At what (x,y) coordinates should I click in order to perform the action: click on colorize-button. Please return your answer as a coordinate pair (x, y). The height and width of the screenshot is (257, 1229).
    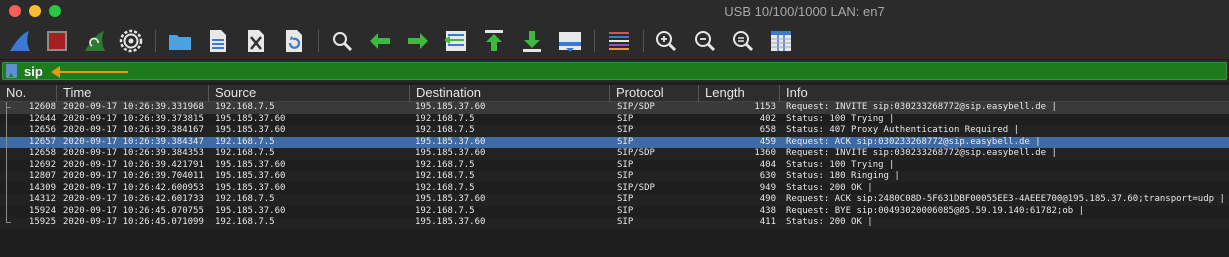
    Looking at the image, I should click on (619, 41).